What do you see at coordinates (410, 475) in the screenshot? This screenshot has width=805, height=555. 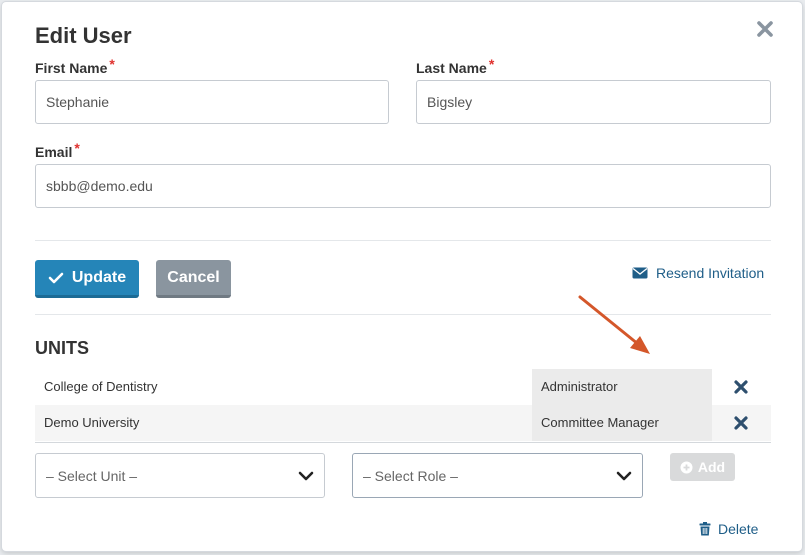 I see `select-role-value: – Select Role –` at bounding box center [410, 475].